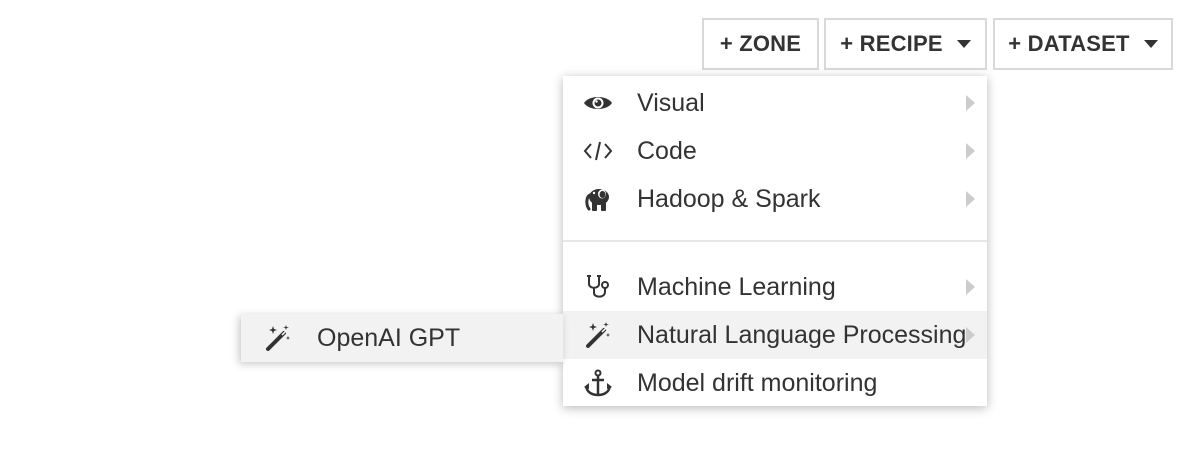 The height and width of the screenshot is (456, 1186). What do you see at coordinates (891, 43) in the screenshot?
I see `add-recipe-label: + RECIPE` at bounding box center [891, 43].